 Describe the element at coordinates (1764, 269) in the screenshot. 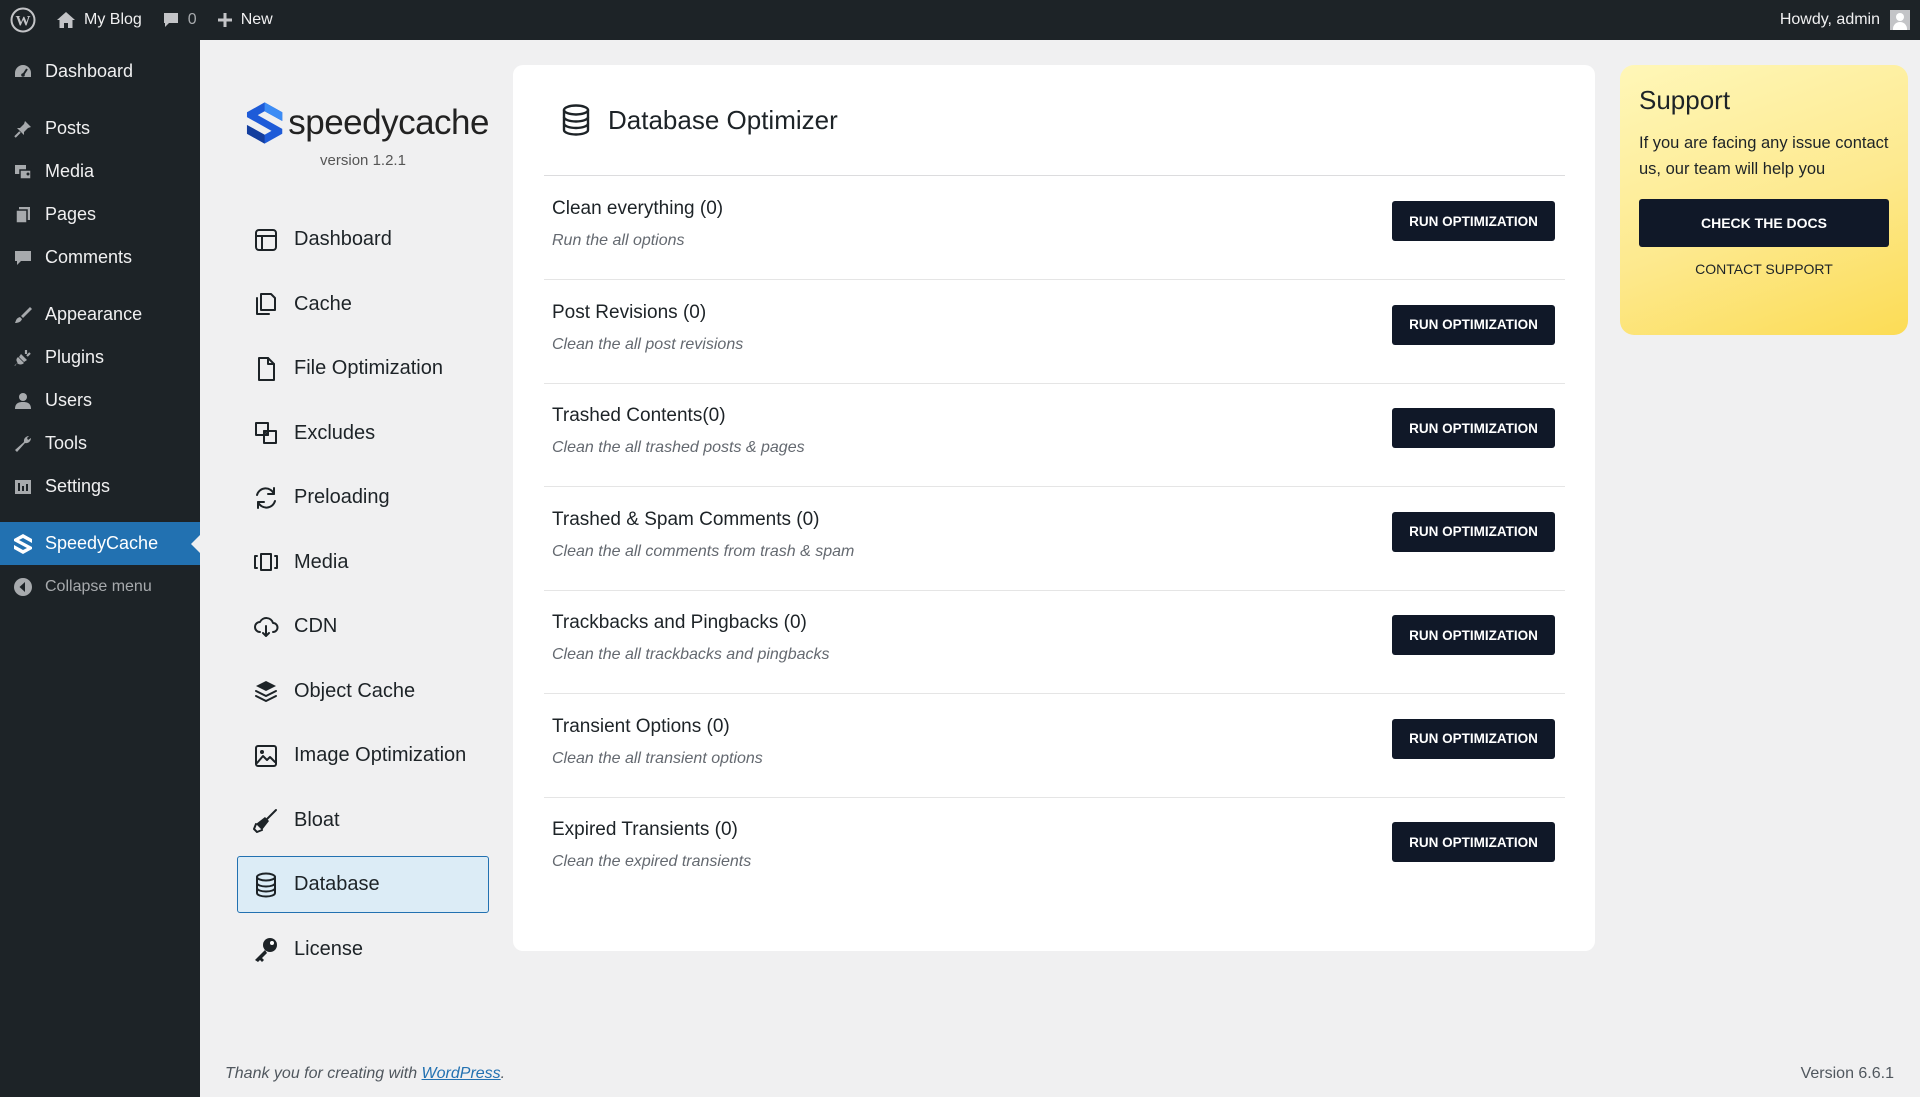

I see `contact-support-link: CONTACT SUPPORT` at that location.